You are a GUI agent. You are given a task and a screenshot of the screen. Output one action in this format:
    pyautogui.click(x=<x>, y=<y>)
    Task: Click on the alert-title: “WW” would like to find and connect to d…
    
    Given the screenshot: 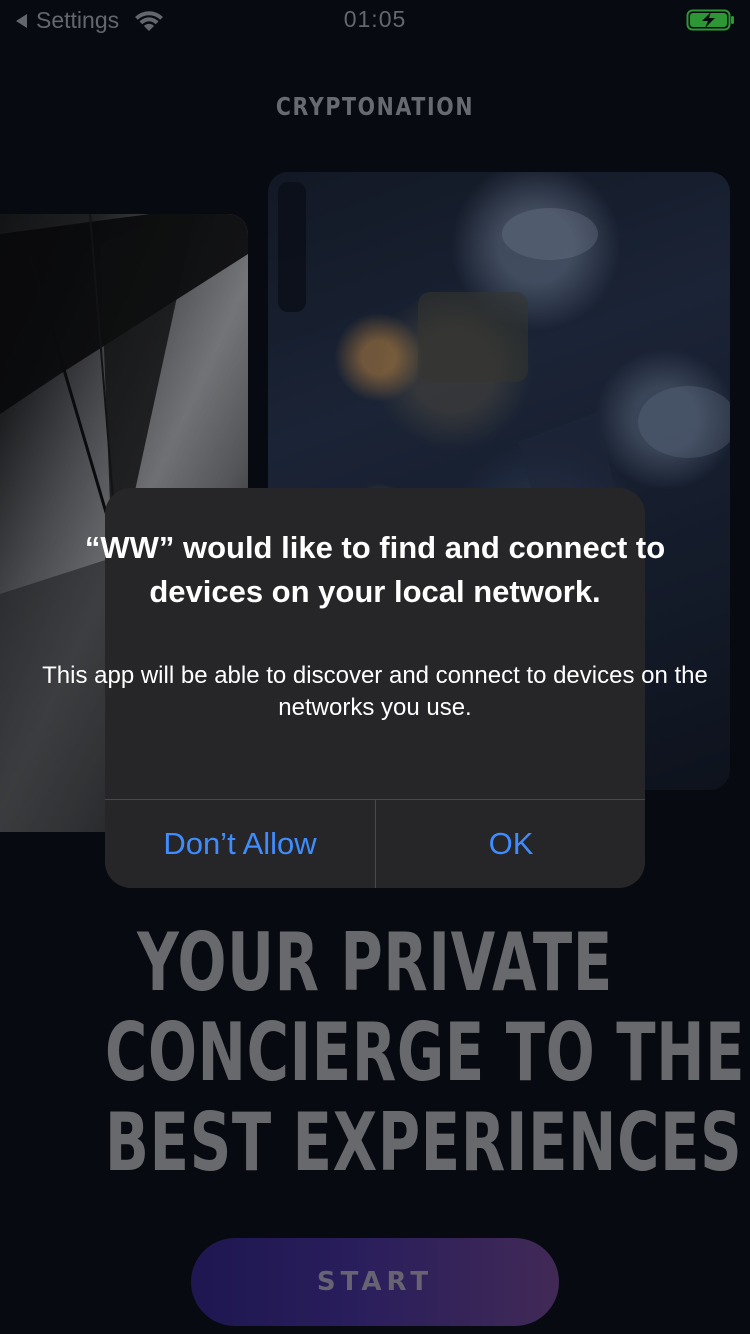 What is the action you would take?
    pyautogui.click(x=375, y=569)
    